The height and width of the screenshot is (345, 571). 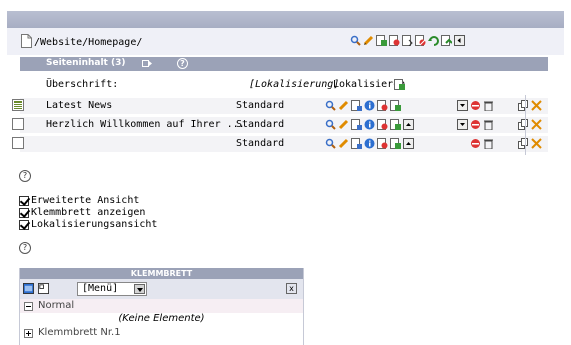 What do you see at coordinates (94, 224) in the screenshot?
I see `checkbox-label: Lokalisierungsansicht` at bounding box center [94, 224].